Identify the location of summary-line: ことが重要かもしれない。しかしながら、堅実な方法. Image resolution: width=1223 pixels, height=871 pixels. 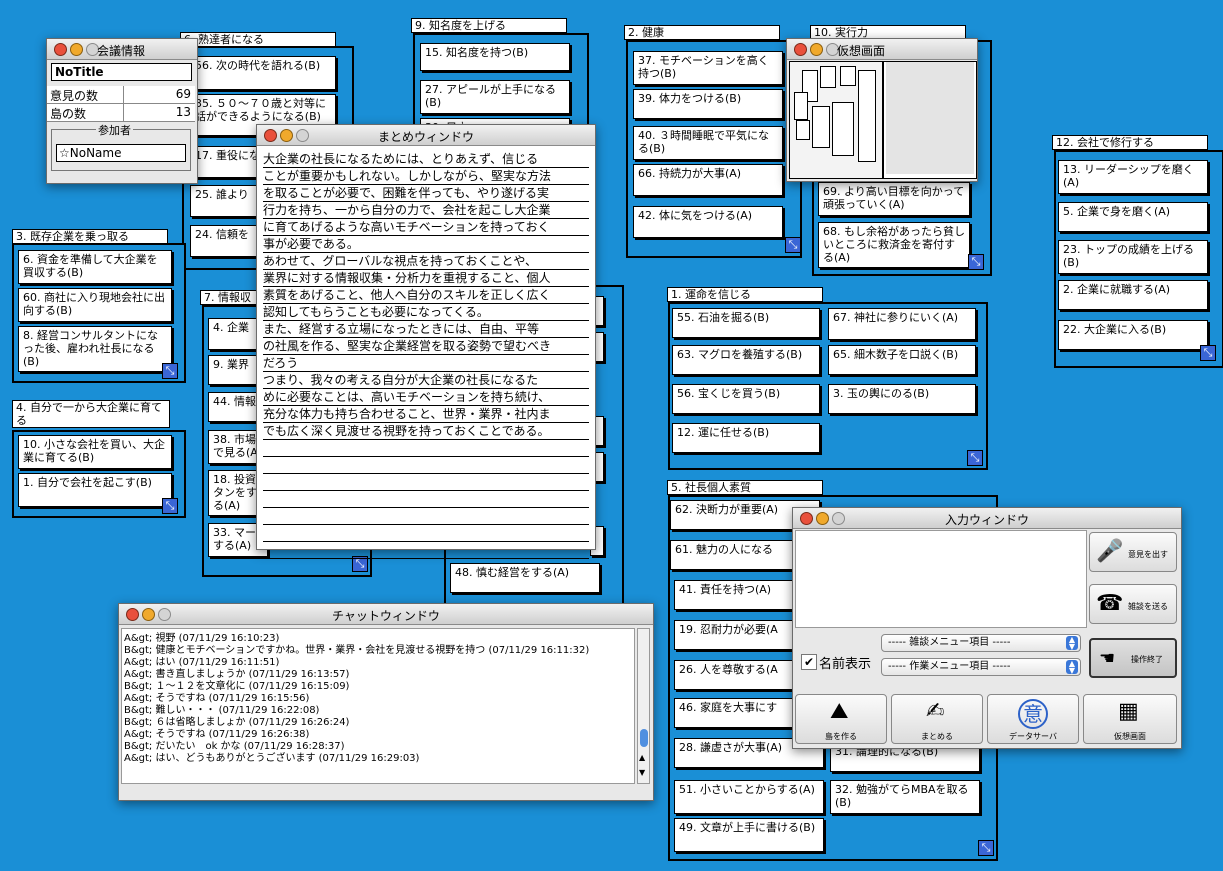
(426, 176).